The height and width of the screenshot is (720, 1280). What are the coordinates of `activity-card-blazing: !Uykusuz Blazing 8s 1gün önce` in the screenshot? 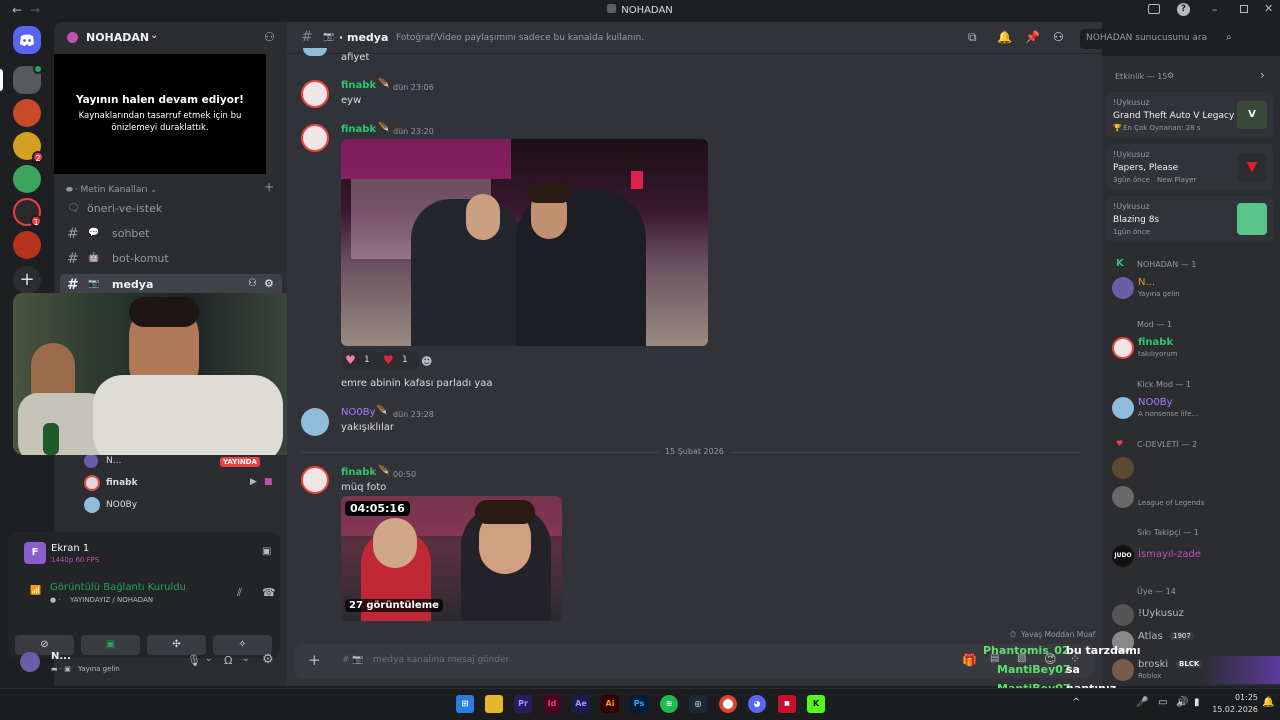 It's located at (1190, 219).